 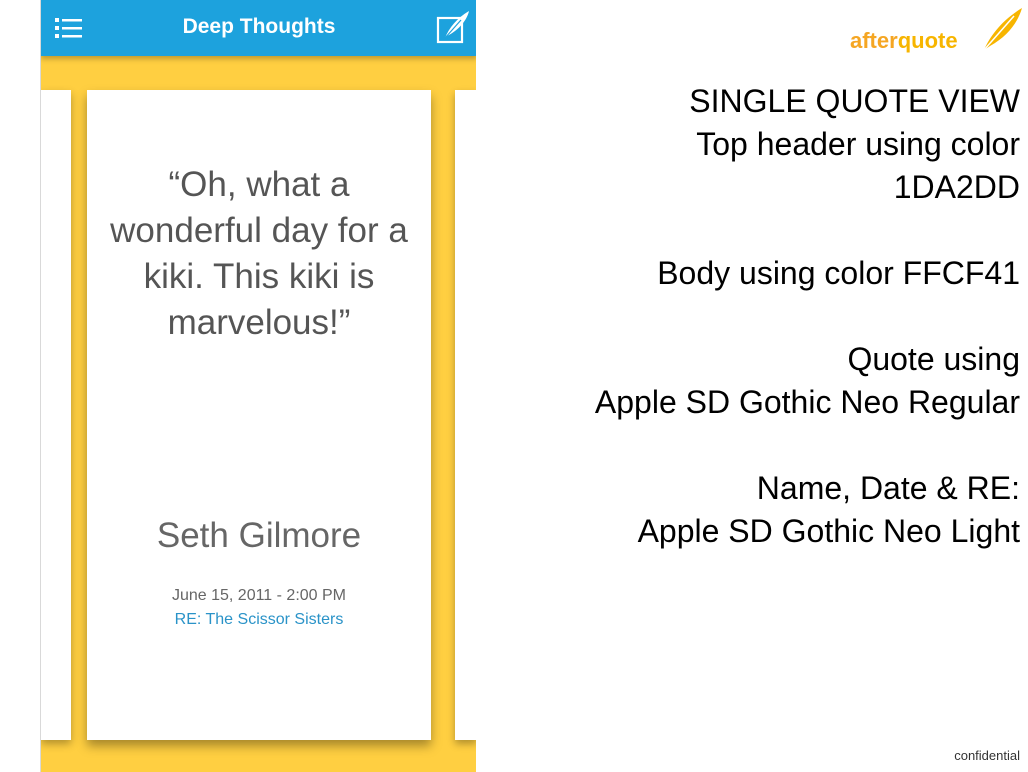 I want to click on note-line: Name, Date & RE:, so click(x=888, y=488).